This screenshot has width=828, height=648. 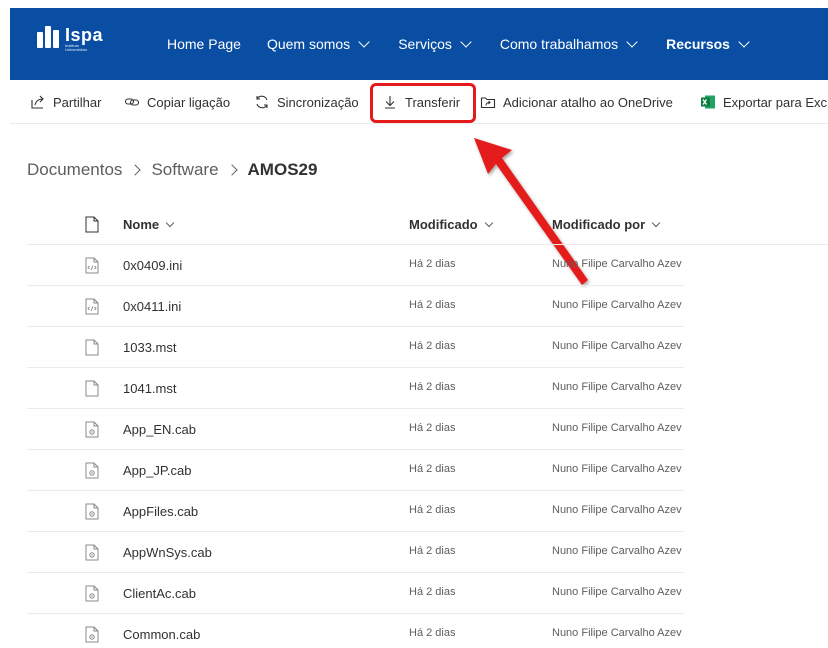 I want to click on column-header-modified-by: Modificado por, so click(x=606, y=224).